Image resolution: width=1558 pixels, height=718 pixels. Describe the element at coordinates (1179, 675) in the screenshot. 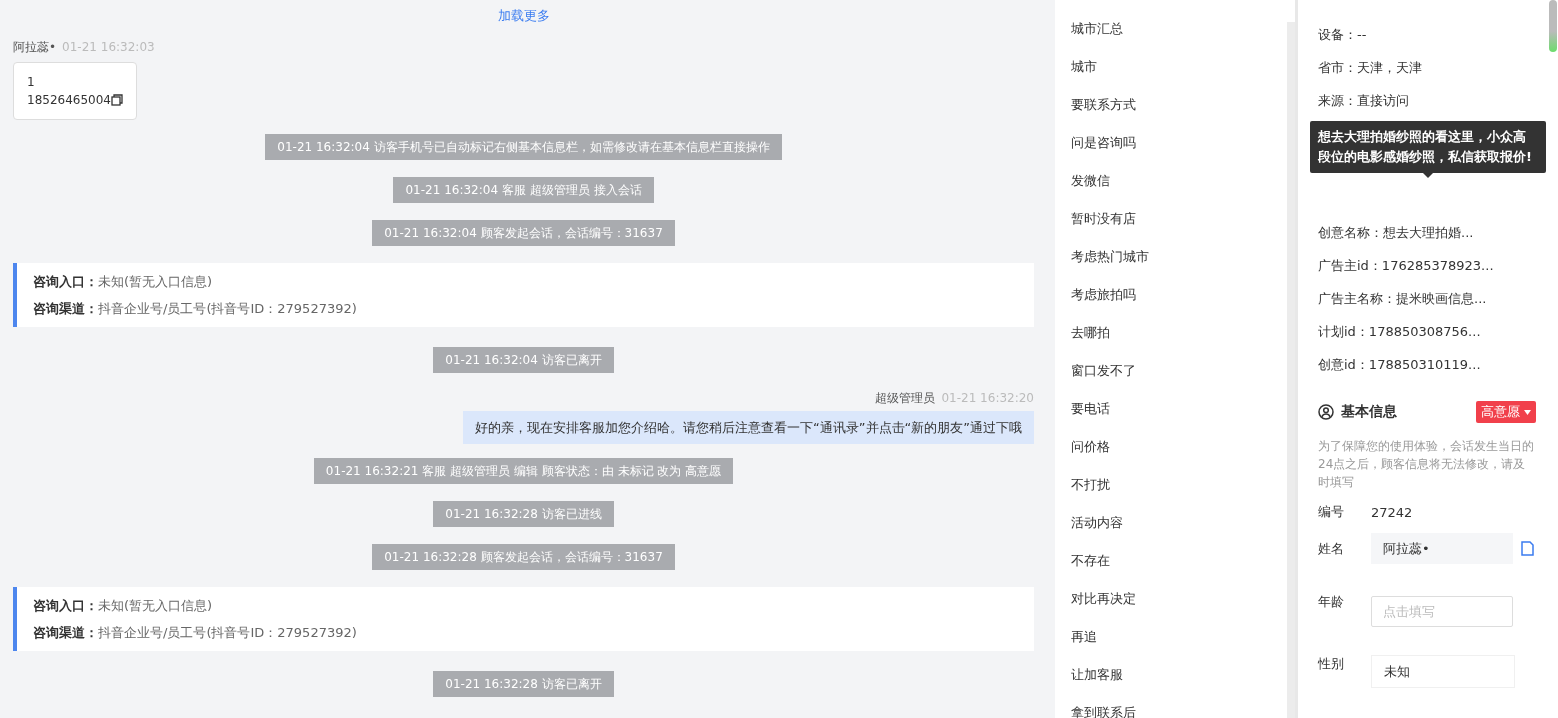

I see `quick-reply-item: 让加客服` at that location.